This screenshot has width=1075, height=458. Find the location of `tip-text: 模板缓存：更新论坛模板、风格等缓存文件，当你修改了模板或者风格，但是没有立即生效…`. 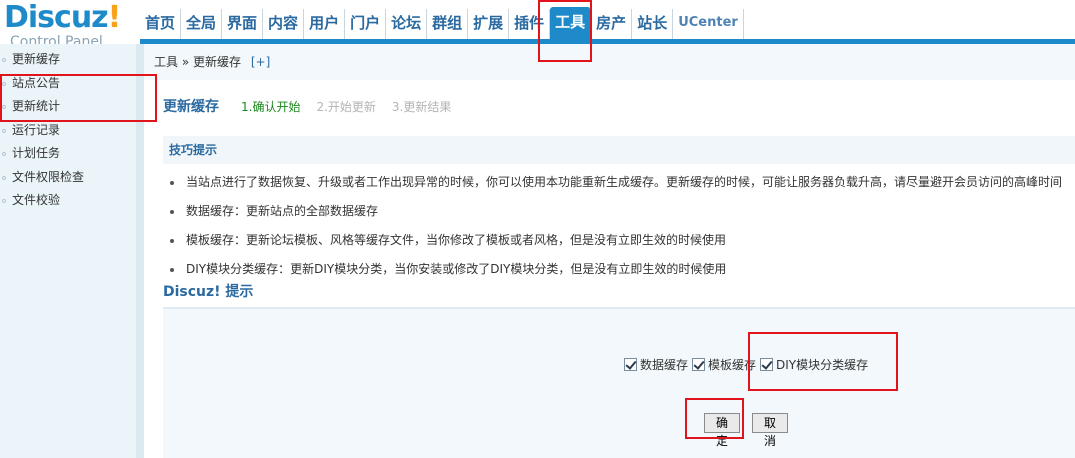

tip-text: 模板缓存：更新论坛模板、风格等缓存文件，当你修改了模板或者风格，但是没有立即生效… is located at coordinates (456, 240).